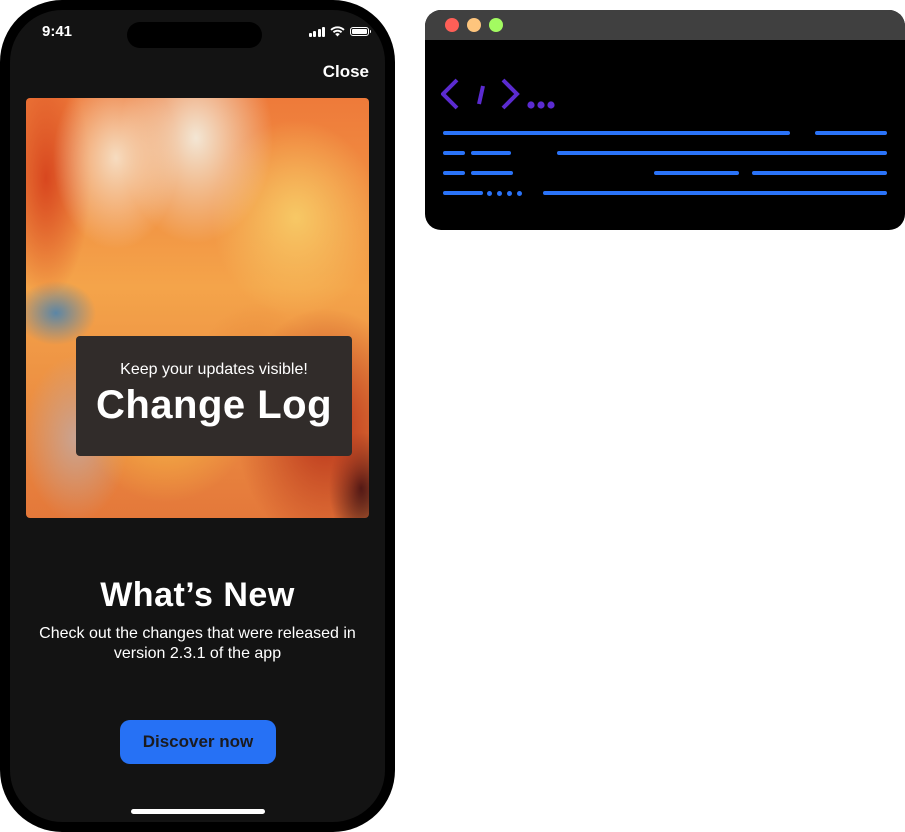 Image resolution: width=905 pixels, height=832 pixels. What do you see at coordinates (474, 25) in the screenshot?
I see `minimize-window-dot` at bounding box center [474, 25].